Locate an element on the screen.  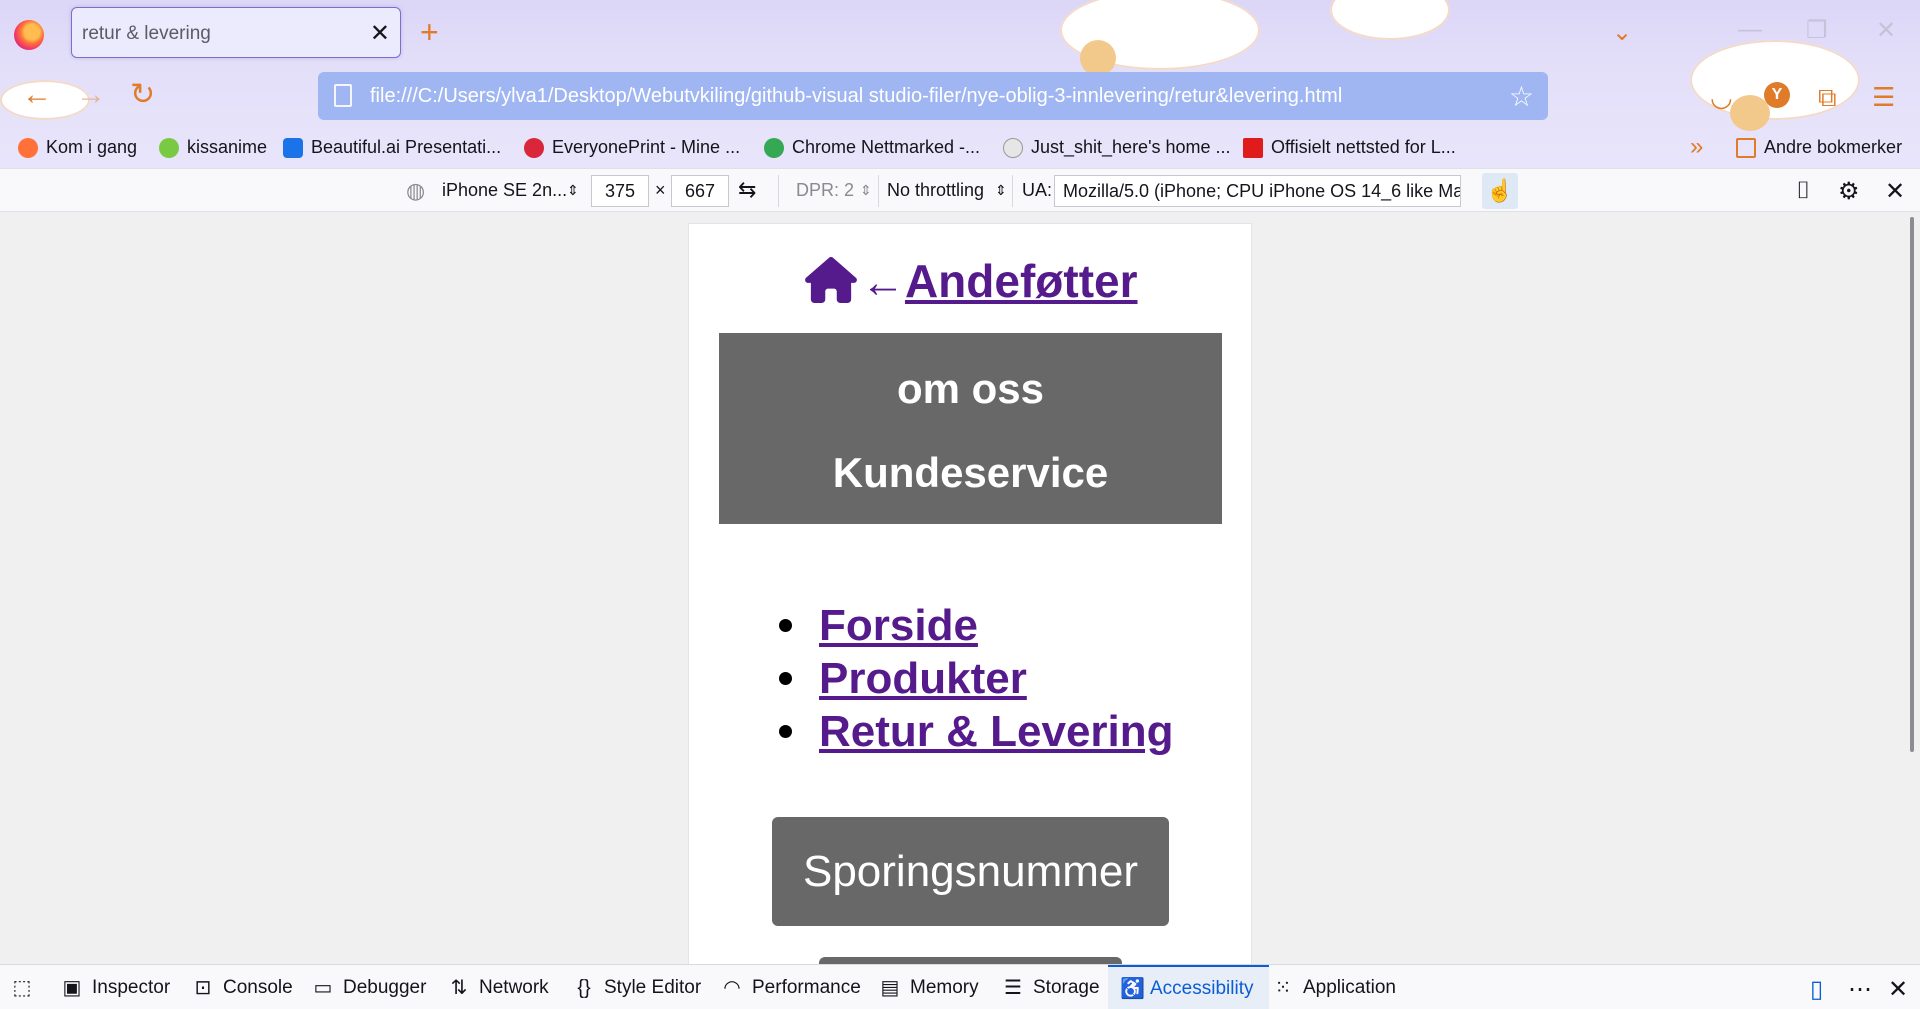
close-devtools-icon: ✕ is located at coordinates (1898, 989).